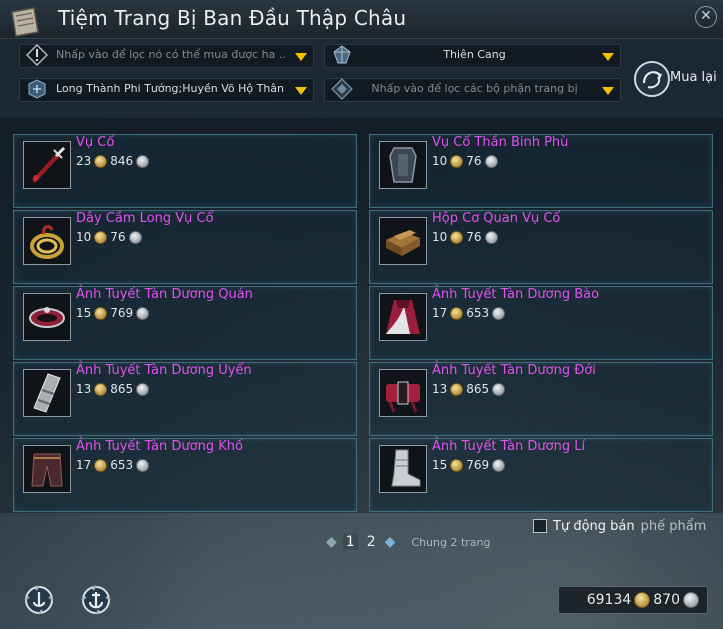 This screenshot has width=723, height=629. I want to click on item-name: Ảnh Tuyết Tàn Dương Khố, so click(159, 446).